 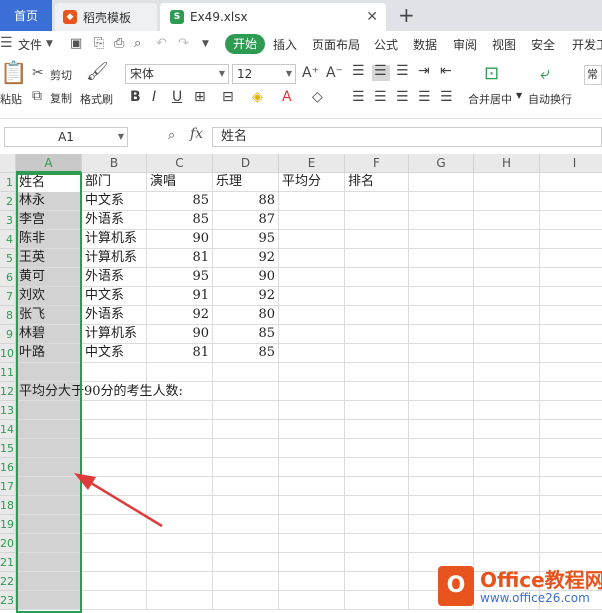 I want to click on watermark-title: Office教程网, so click(x=541, y=580).